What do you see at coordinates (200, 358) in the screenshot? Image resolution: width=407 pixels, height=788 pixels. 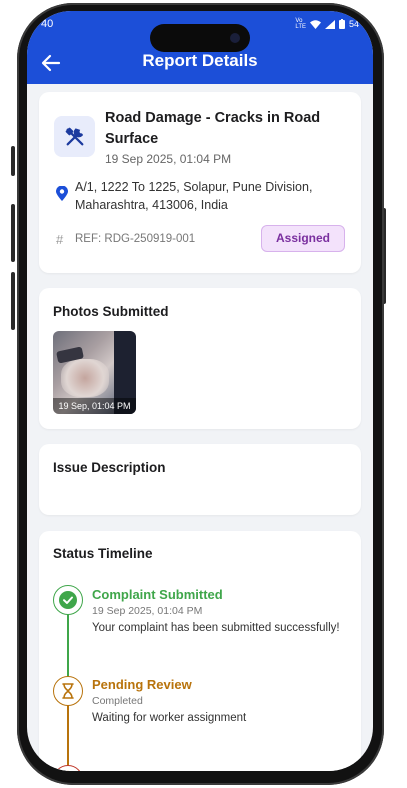 I see `photos-card: Photos Submitted 19 Sep, 01:04 PM` at bounding box center [200, 358].